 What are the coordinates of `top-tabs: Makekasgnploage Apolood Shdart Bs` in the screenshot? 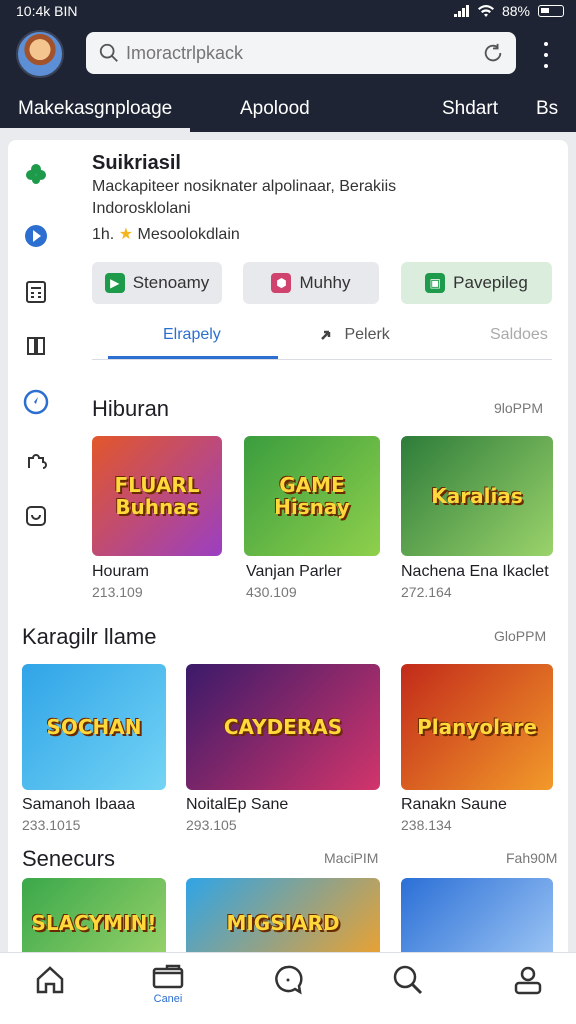 It's located at (288, 110).